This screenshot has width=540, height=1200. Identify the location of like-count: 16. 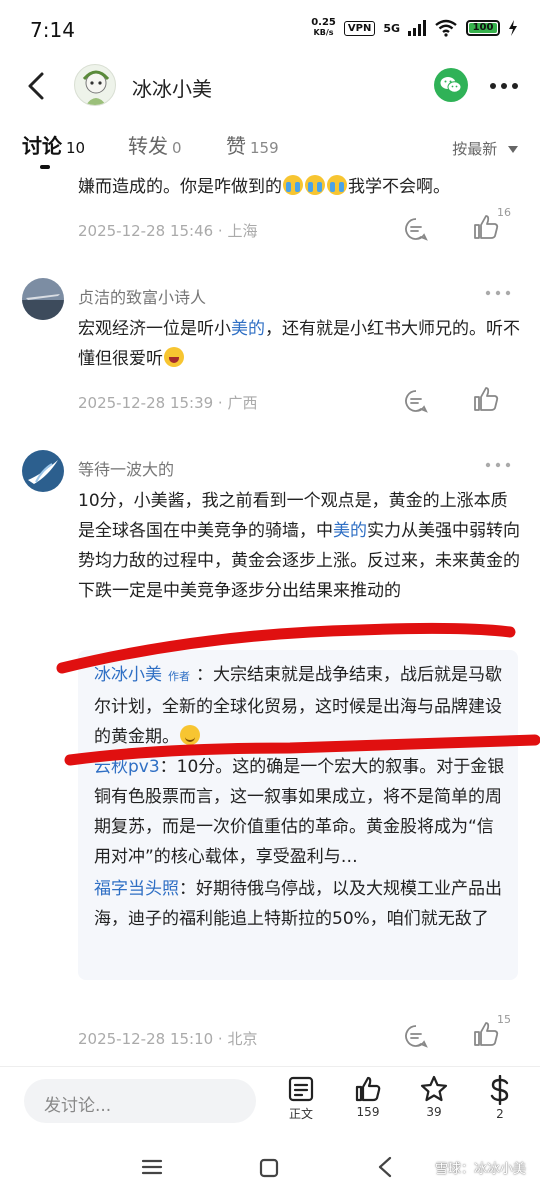
(504, 212).